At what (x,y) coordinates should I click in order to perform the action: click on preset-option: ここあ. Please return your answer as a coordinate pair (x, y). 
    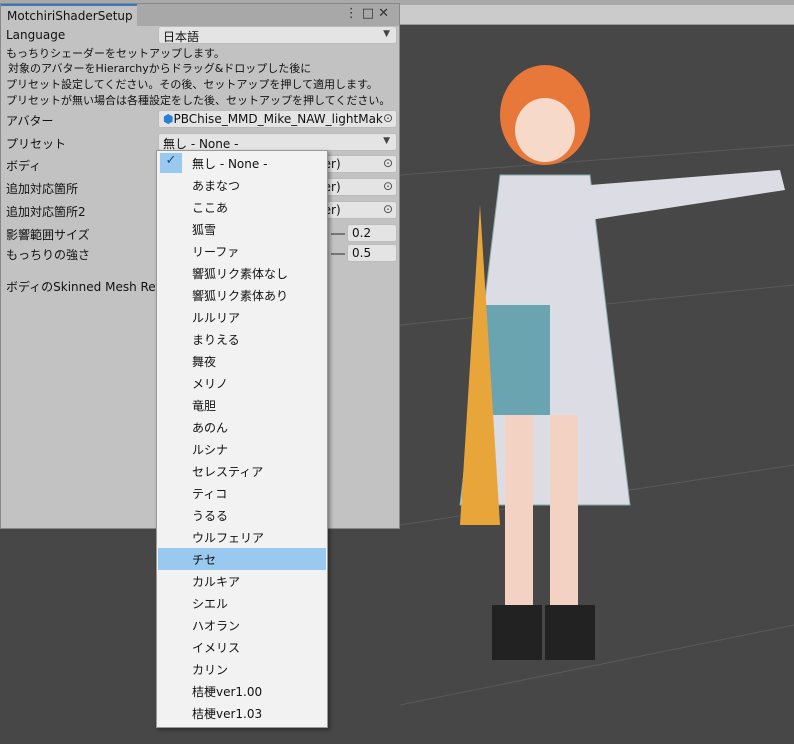
    Looking at the image, I should click on (242, 207).